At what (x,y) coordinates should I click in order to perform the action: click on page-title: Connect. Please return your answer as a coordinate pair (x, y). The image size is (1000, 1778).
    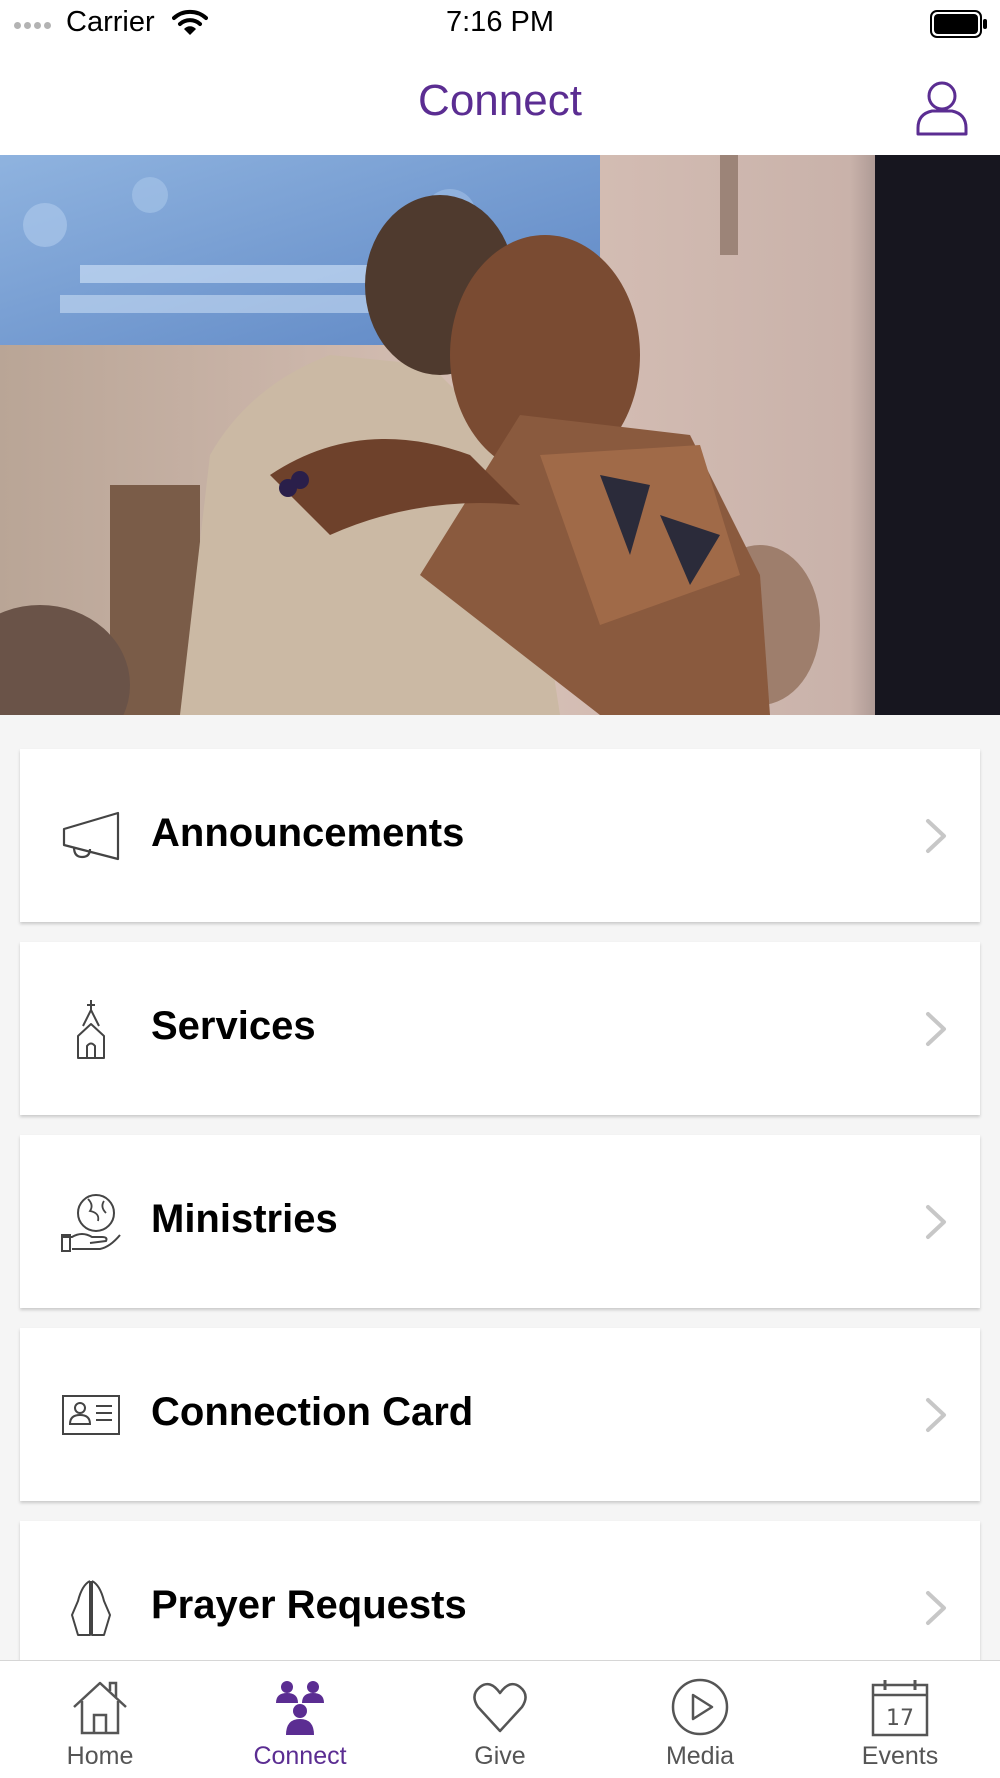
    Looking at the image, I should click on (500, 100).